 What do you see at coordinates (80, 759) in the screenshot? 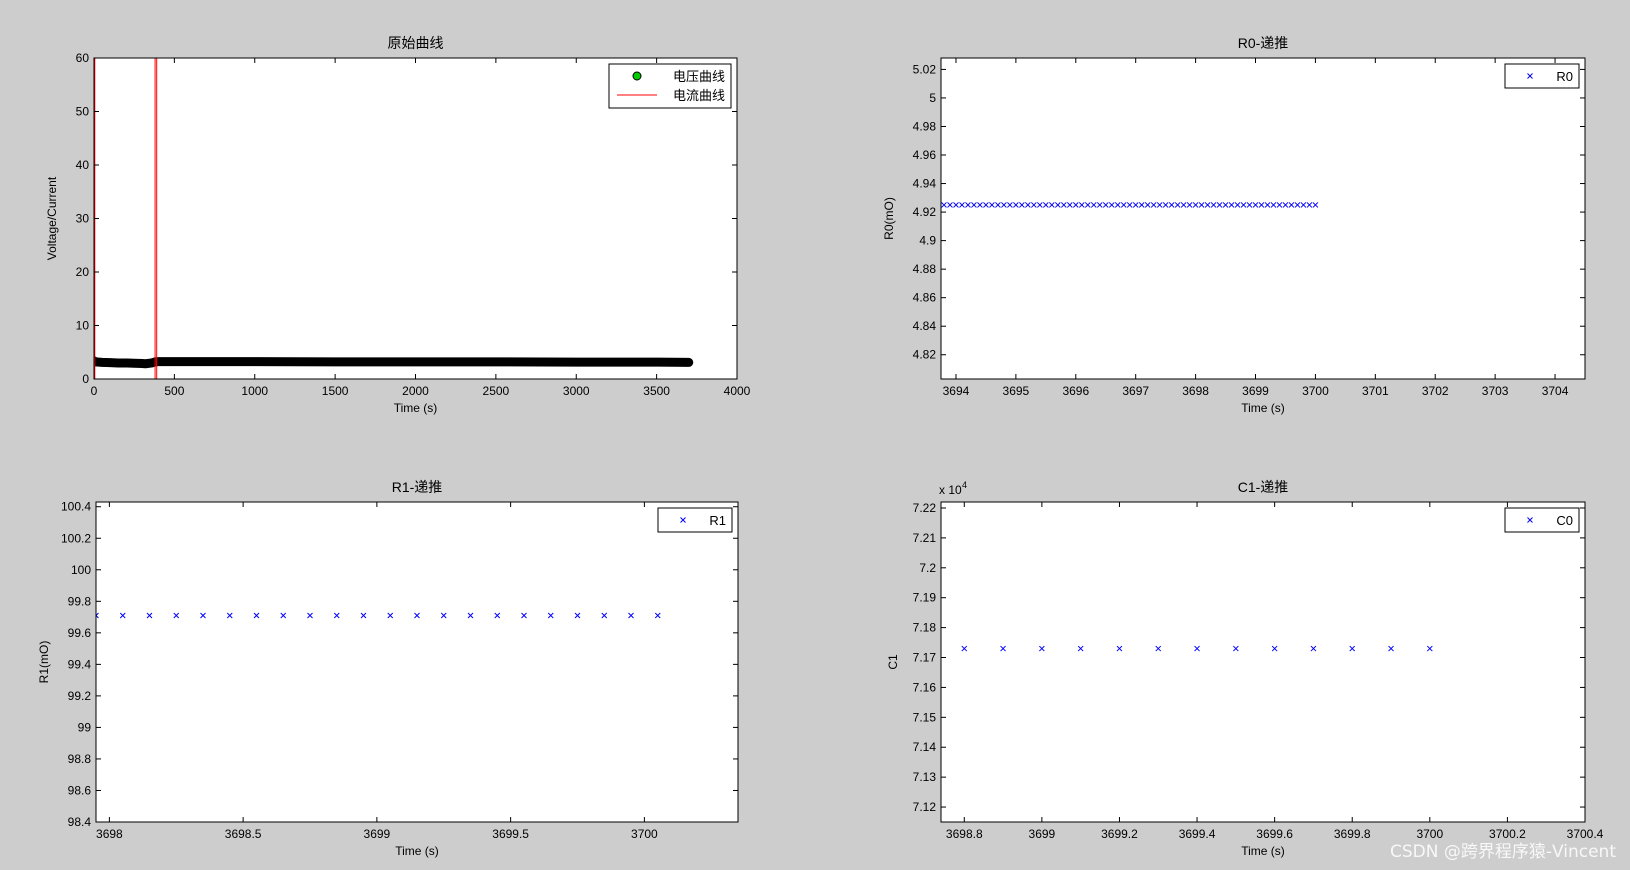
I see `y-tick-label: 98.8` at bounding box center [80, 759].